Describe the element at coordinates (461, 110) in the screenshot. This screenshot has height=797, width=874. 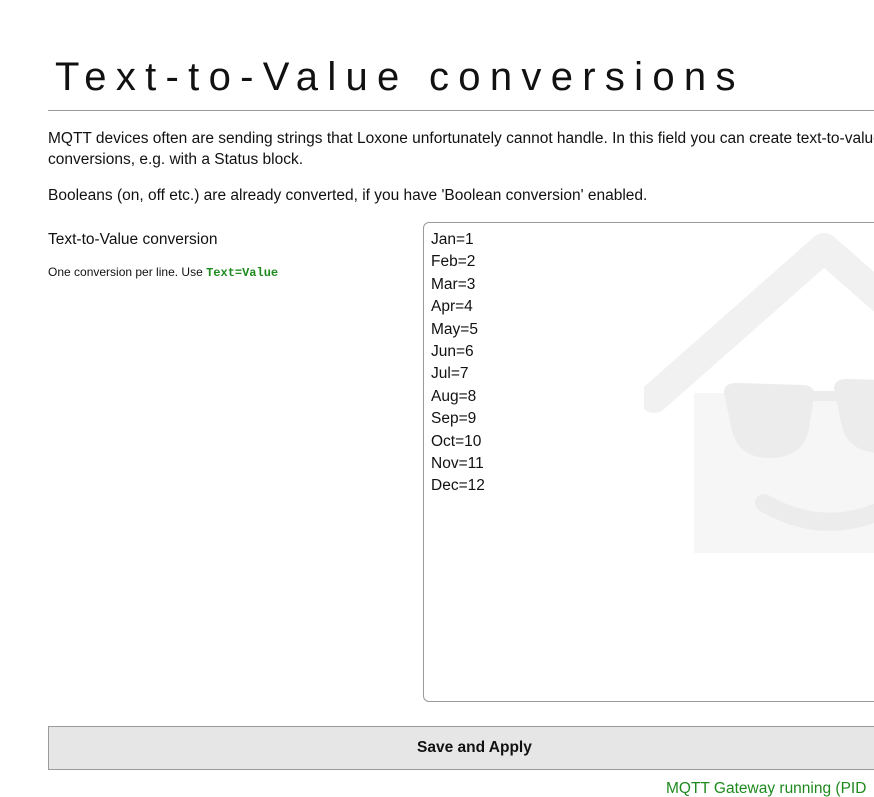
I see `title-divider` at that location.